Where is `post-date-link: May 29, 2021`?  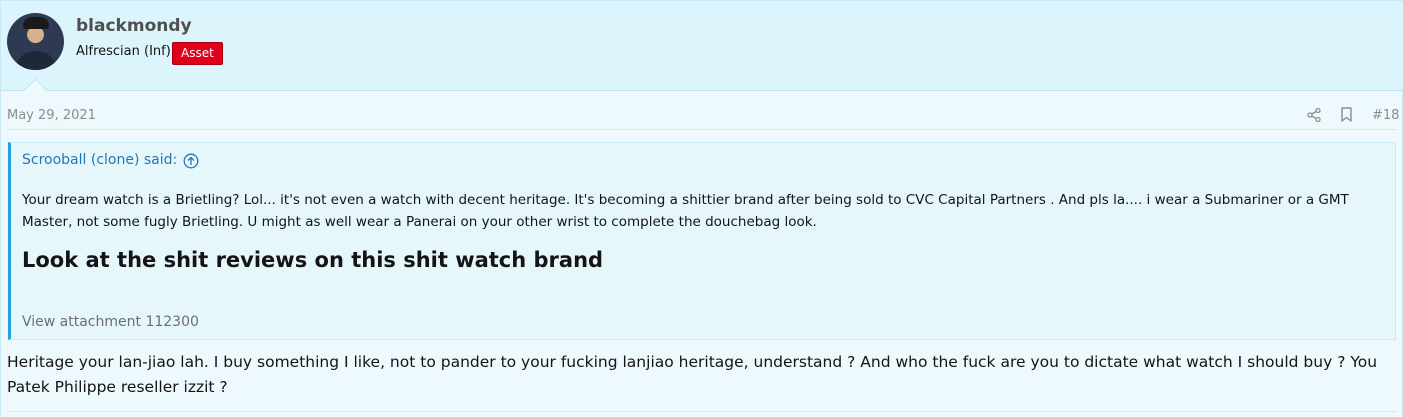
post-date-link: May 29, 2021 is located at coordinates (51, 115).